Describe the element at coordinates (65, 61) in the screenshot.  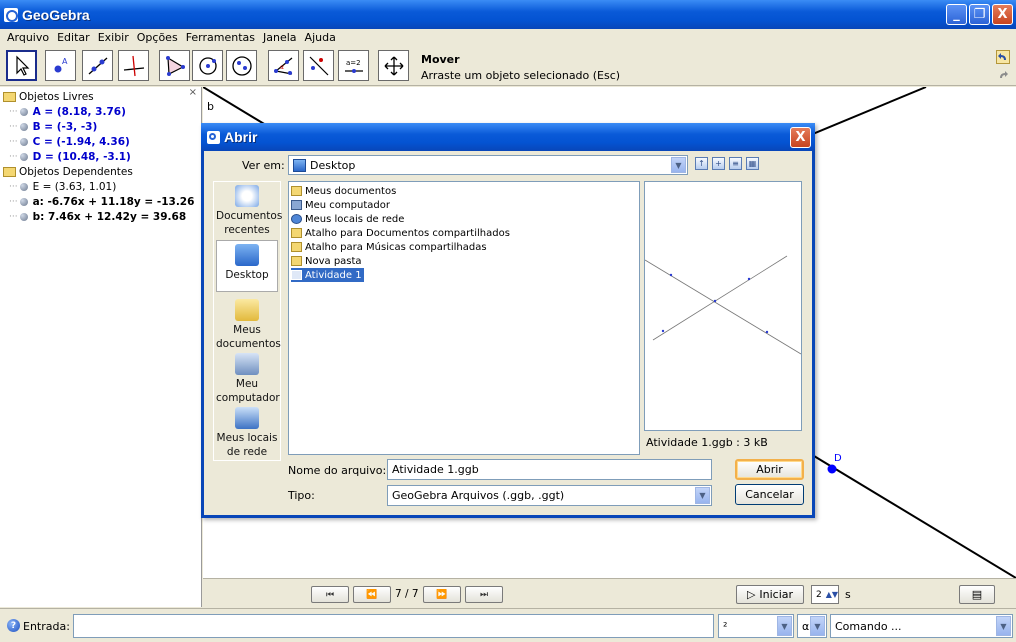
I see `svg-text: A` at that location.